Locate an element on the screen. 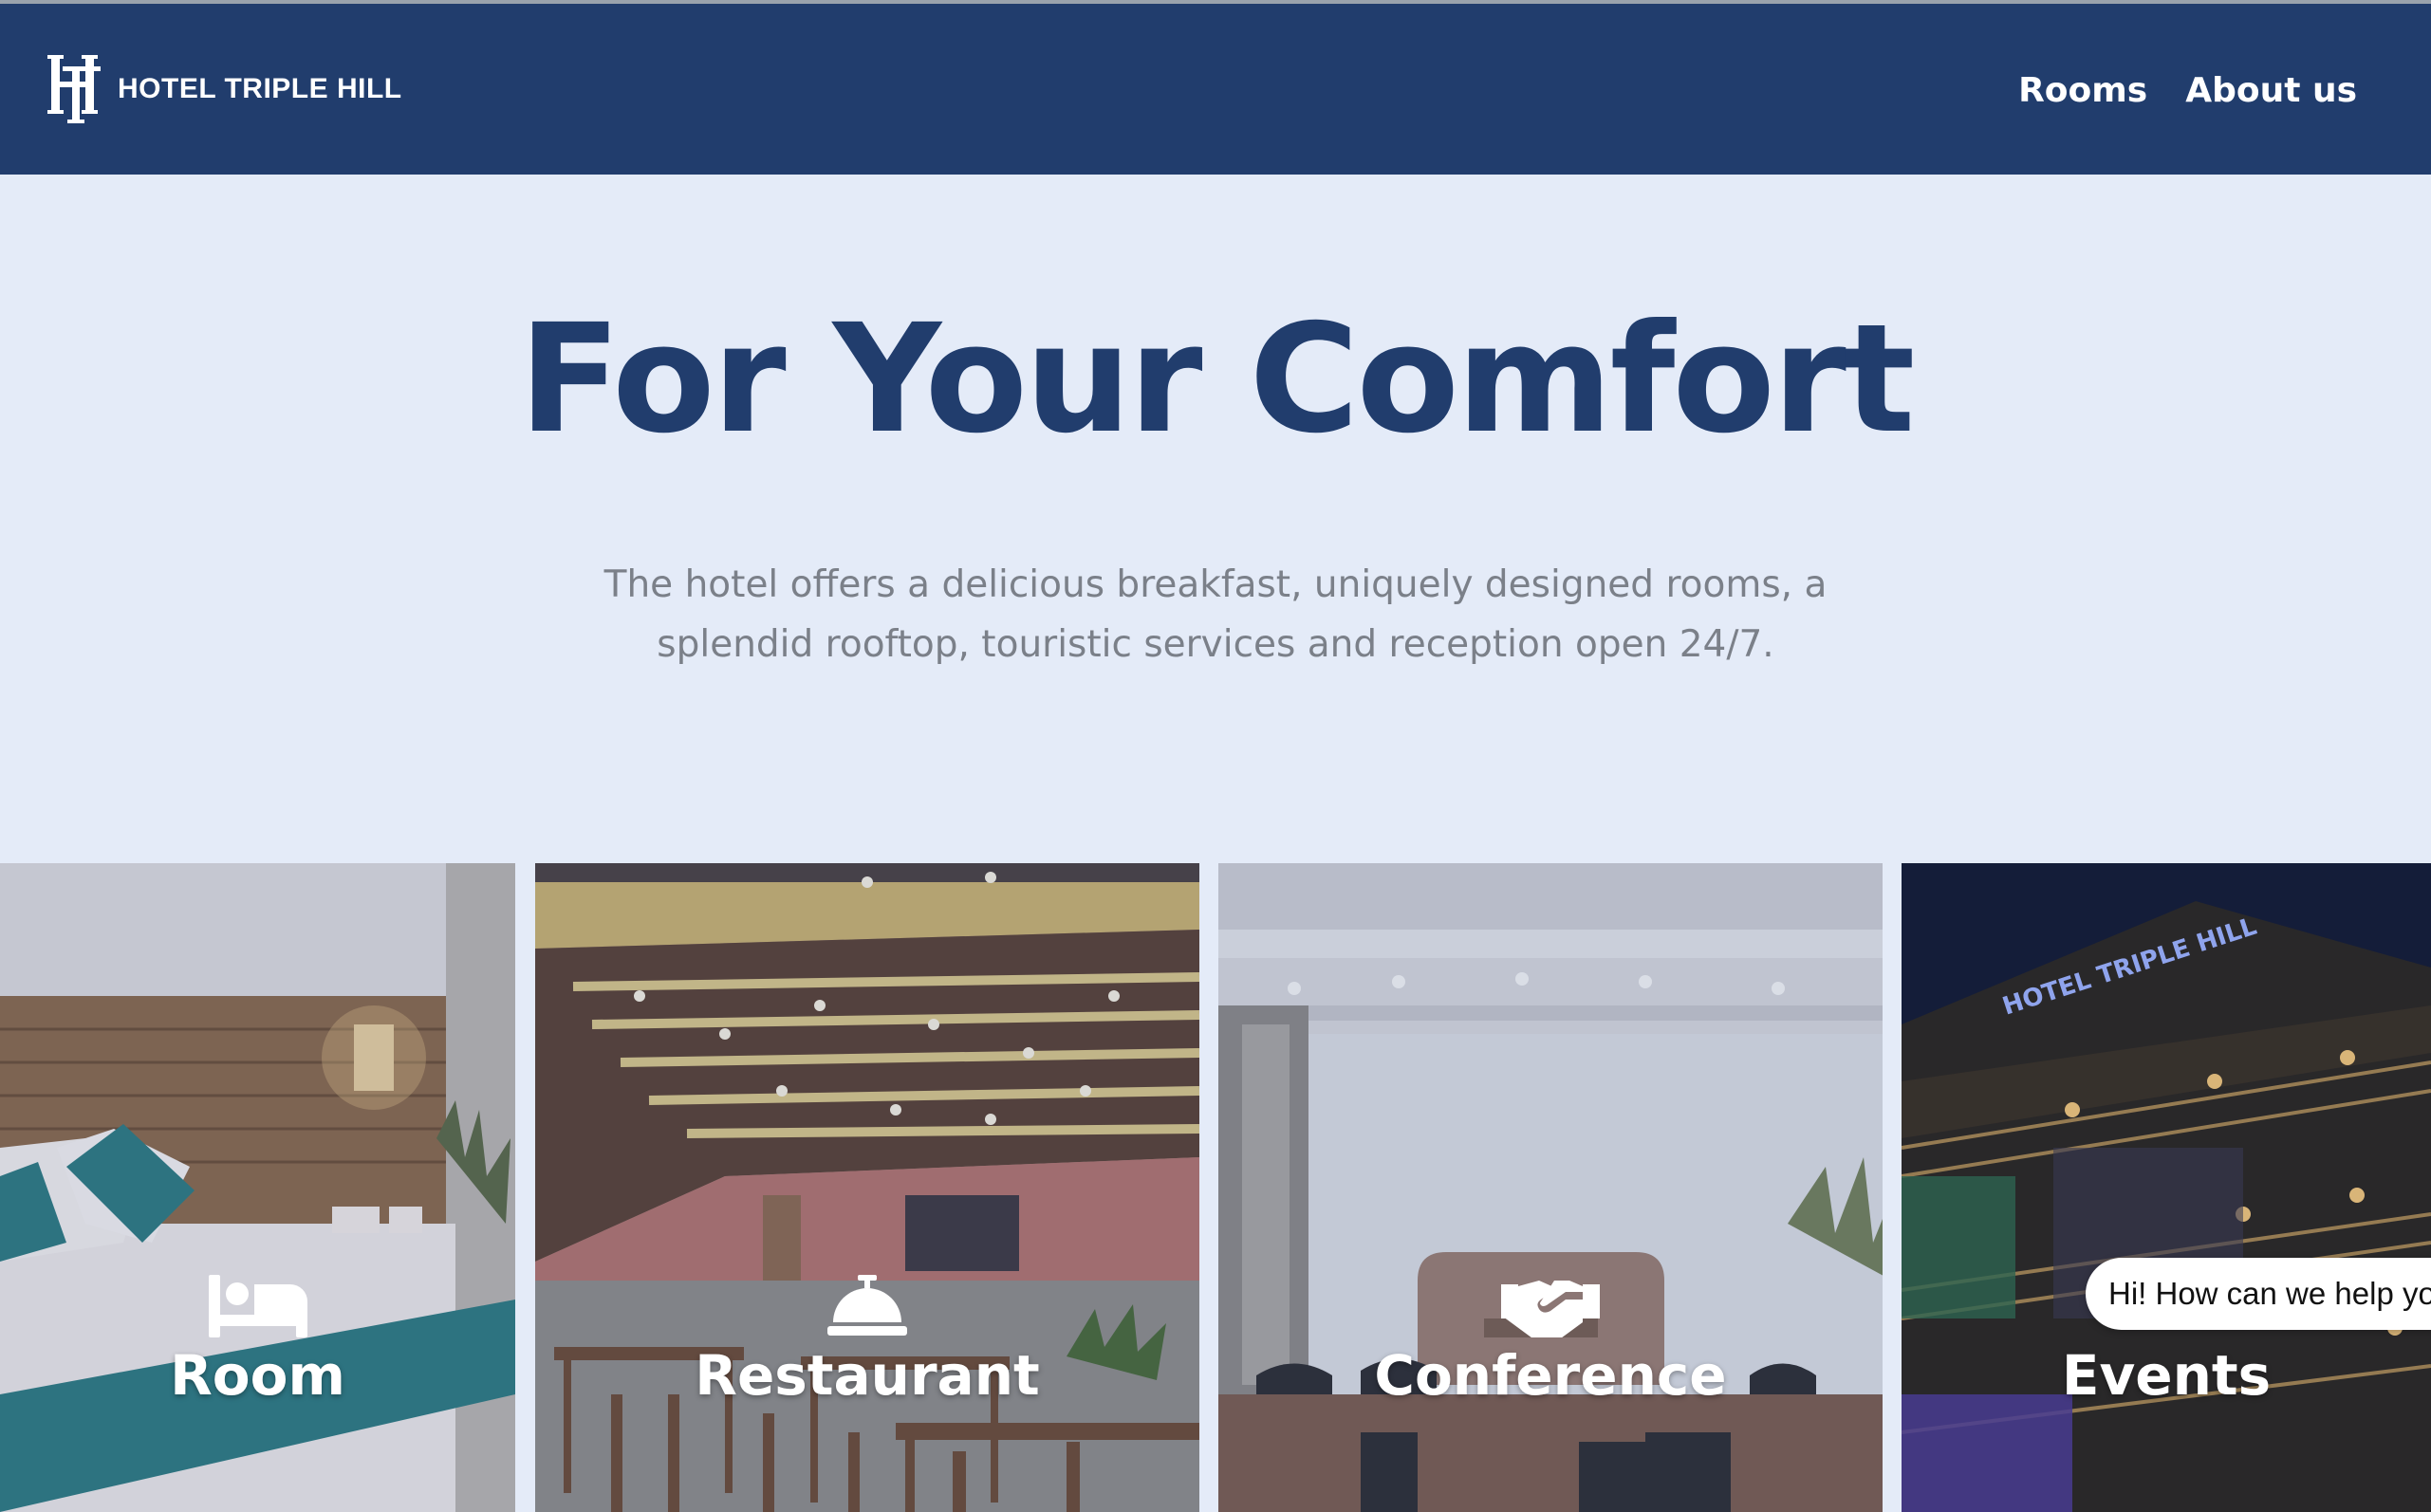  brand-name: HOTEL TRIPLE HILL is located at coordinates (260, 88).